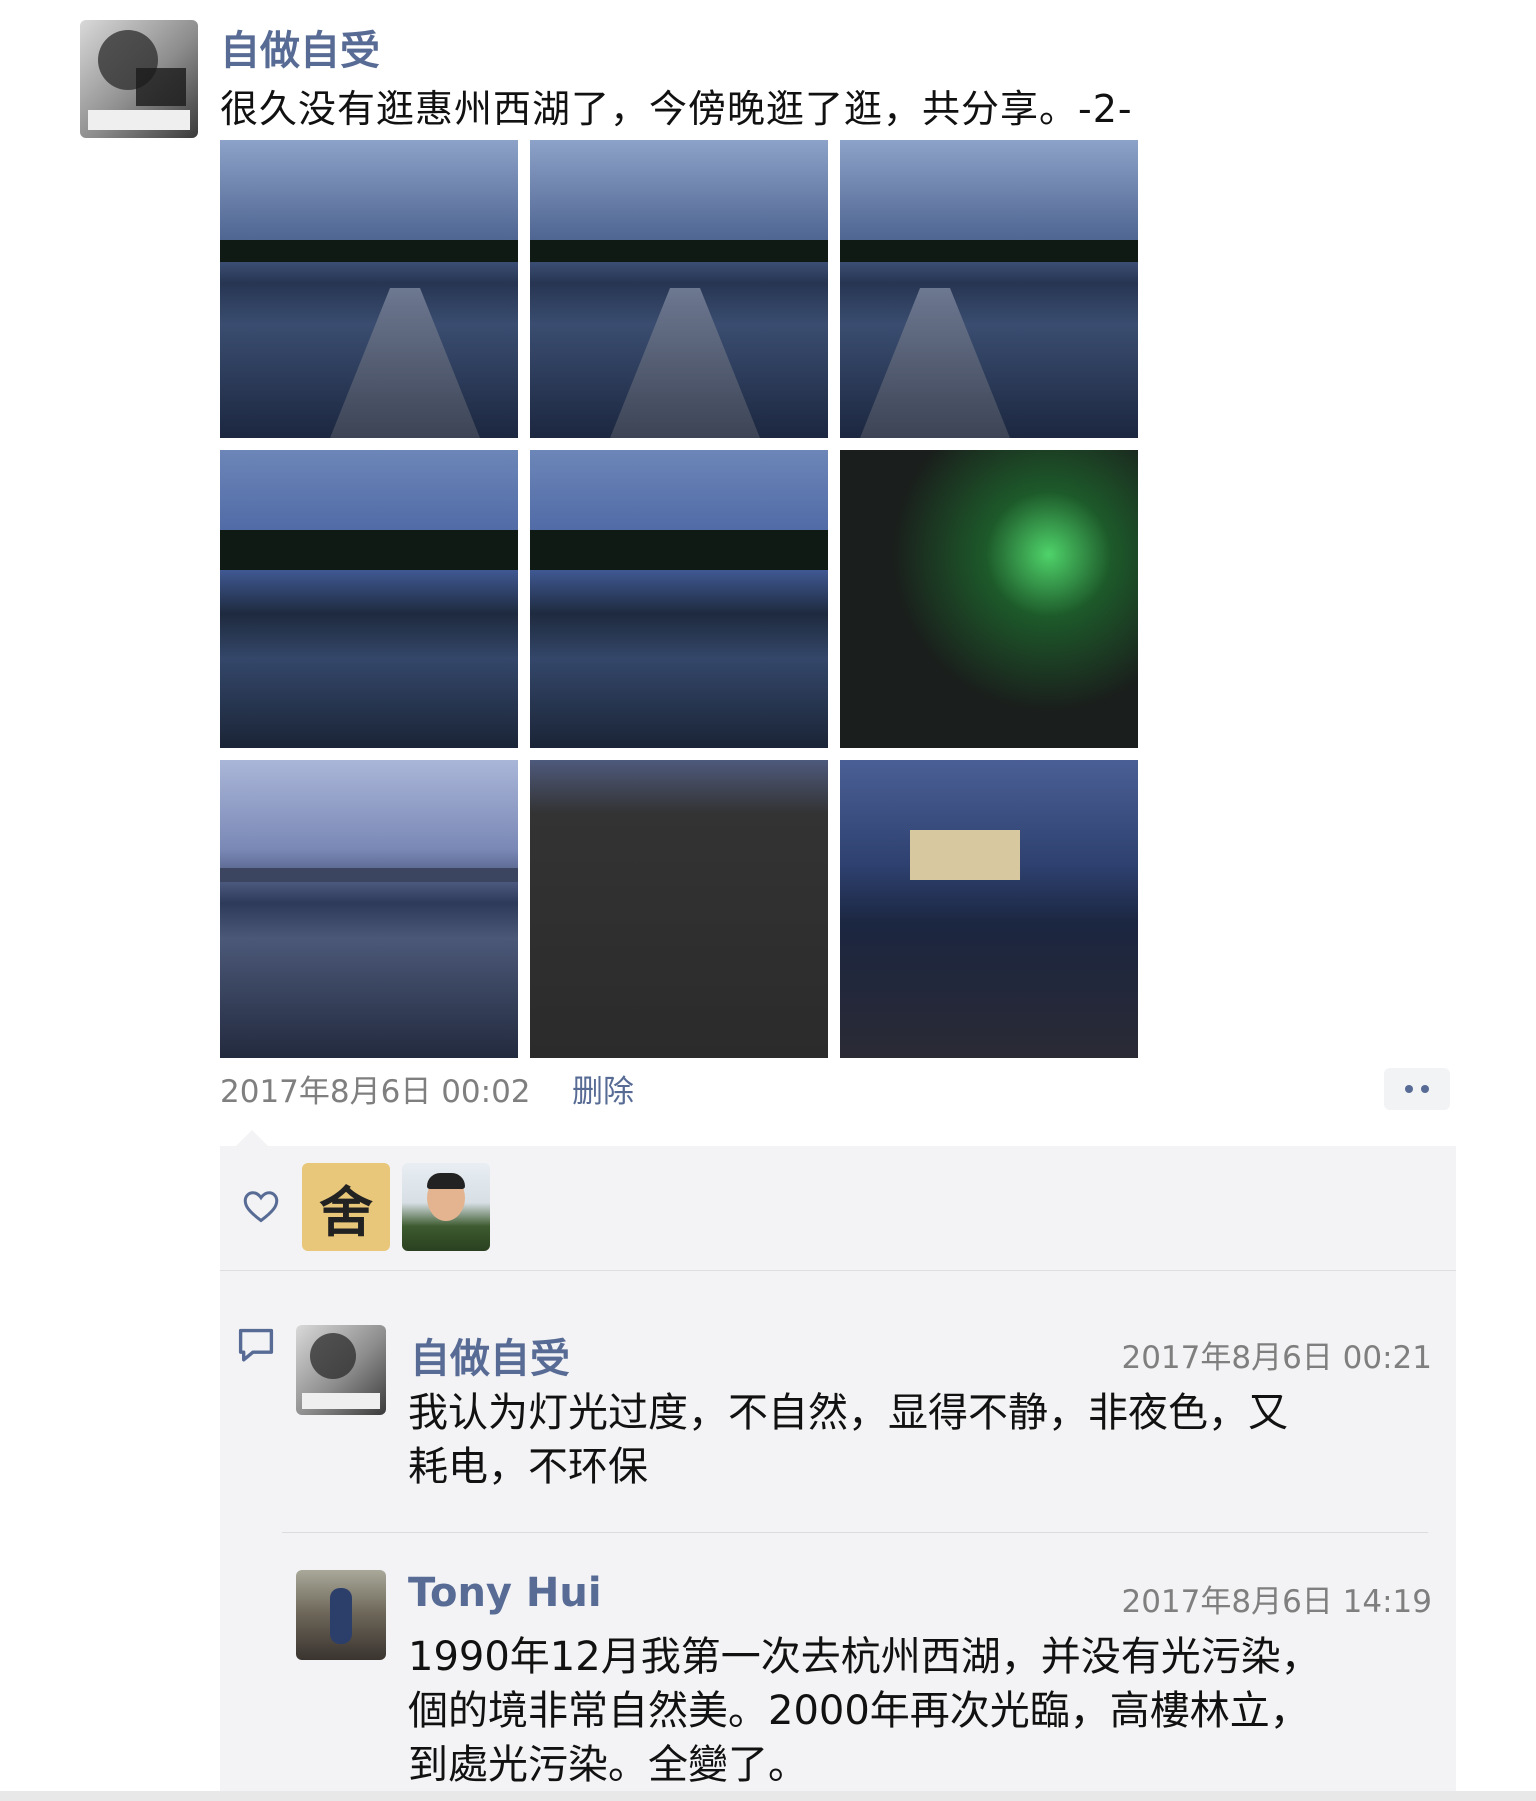 The width and height of the screenshot is (1536, 1801). Describe the element at coordinates (446, 1181) in the screenshot. I see `avatar-hair` at that location.